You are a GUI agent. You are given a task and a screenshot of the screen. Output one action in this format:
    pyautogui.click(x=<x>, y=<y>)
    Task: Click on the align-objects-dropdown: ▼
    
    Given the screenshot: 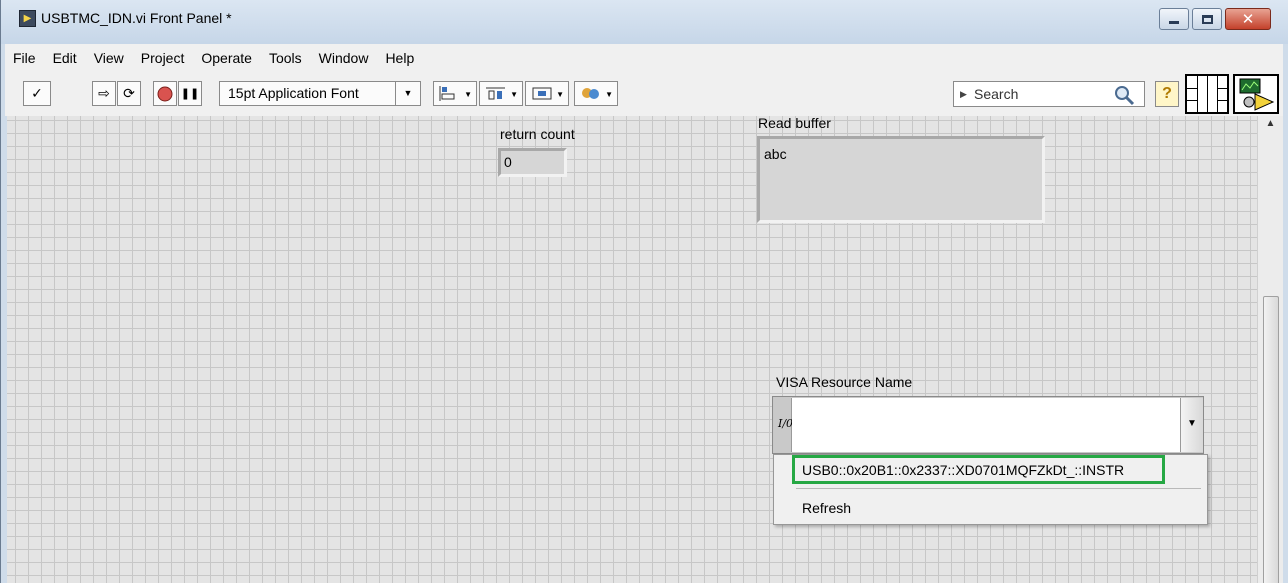 What is the action you would take?
    pyautogui.click(x=455, y=93)
    